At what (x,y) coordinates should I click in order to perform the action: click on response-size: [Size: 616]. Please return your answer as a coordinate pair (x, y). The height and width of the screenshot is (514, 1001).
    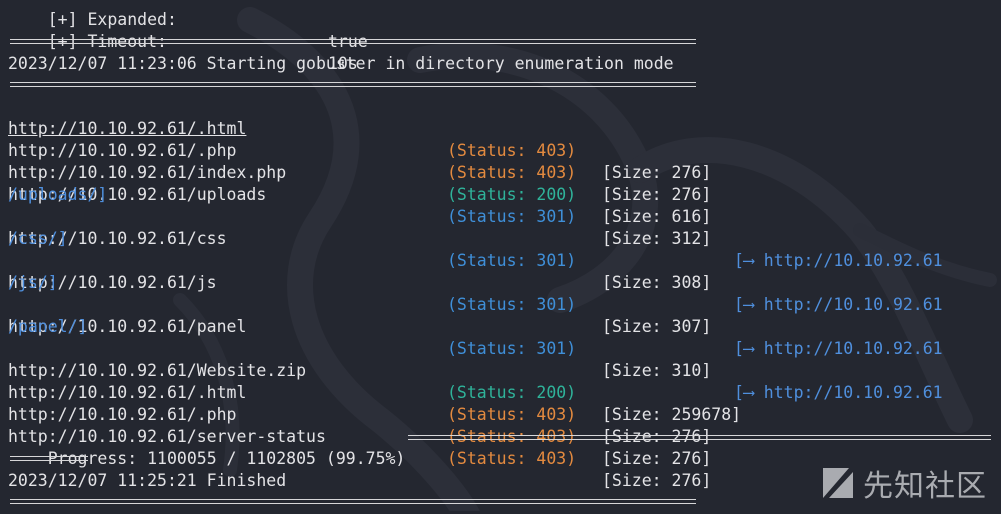
    Looking at the image, I should click on (657, 216).